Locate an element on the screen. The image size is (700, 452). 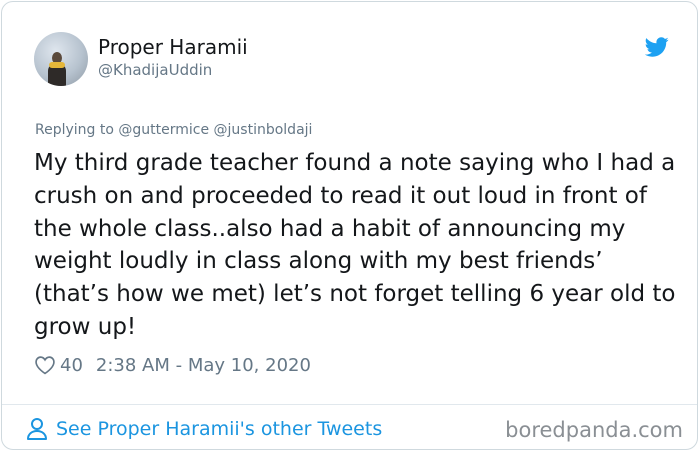
tweet-meta: 40 2:38 AM - May 10, 2020 is located at coordinates (172, 365).